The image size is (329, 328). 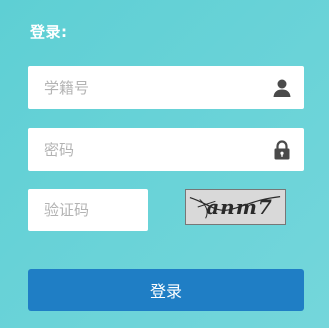 I want to click on captcha-input, so click(x=88, y=210).